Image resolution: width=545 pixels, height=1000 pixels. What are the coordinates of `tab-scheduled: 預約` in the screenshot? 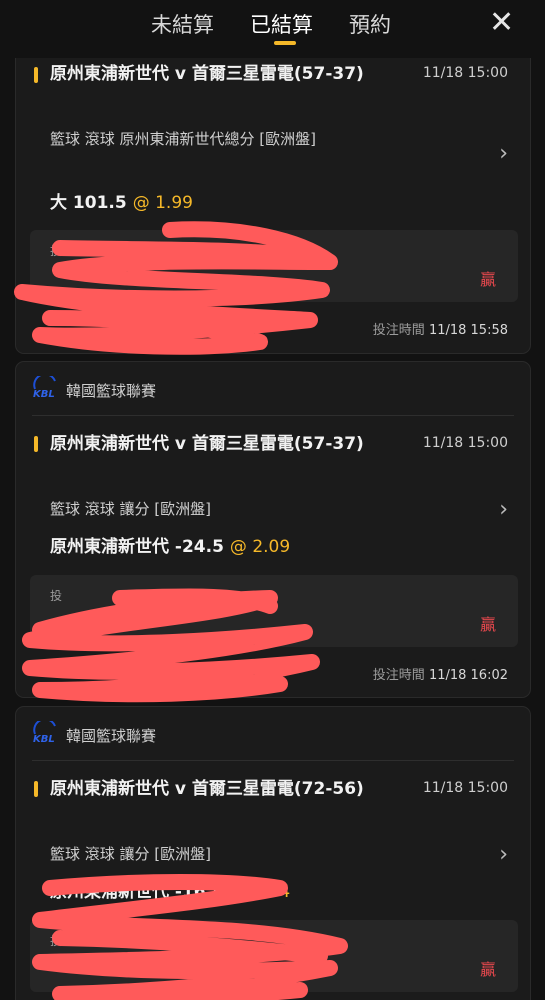 It's located at (370, 24).